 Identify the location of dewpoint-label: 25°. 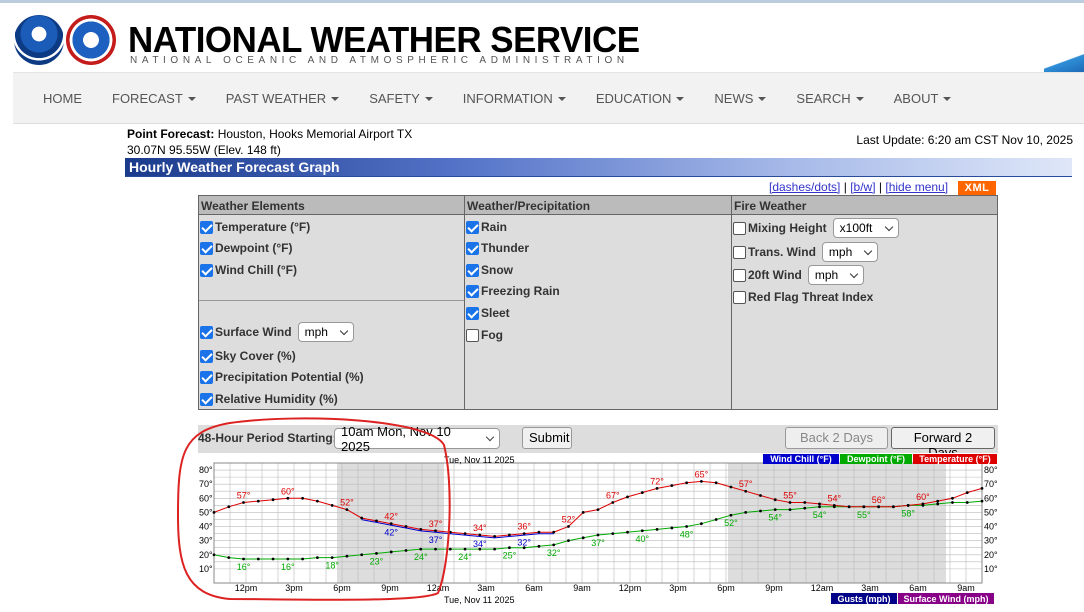
(510, 556).